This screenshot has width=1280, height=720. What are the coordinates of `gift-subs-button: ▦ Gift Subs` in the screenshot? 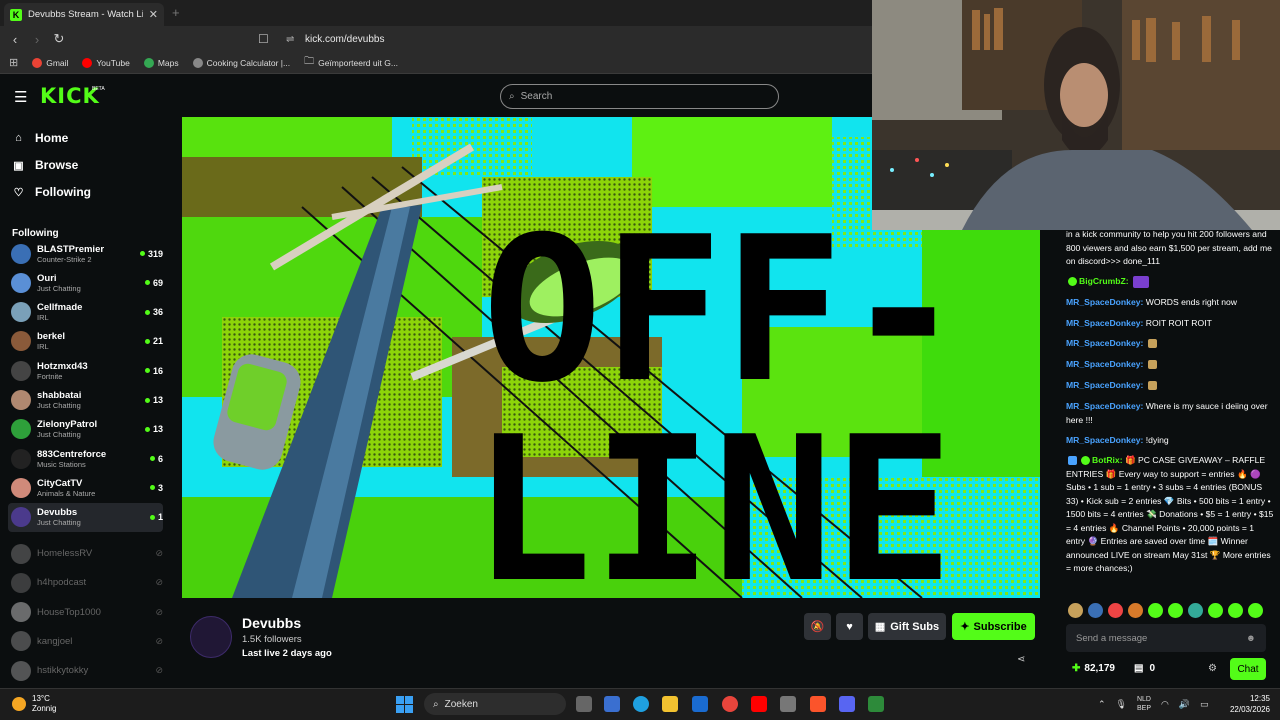 It's located at (907, 626).